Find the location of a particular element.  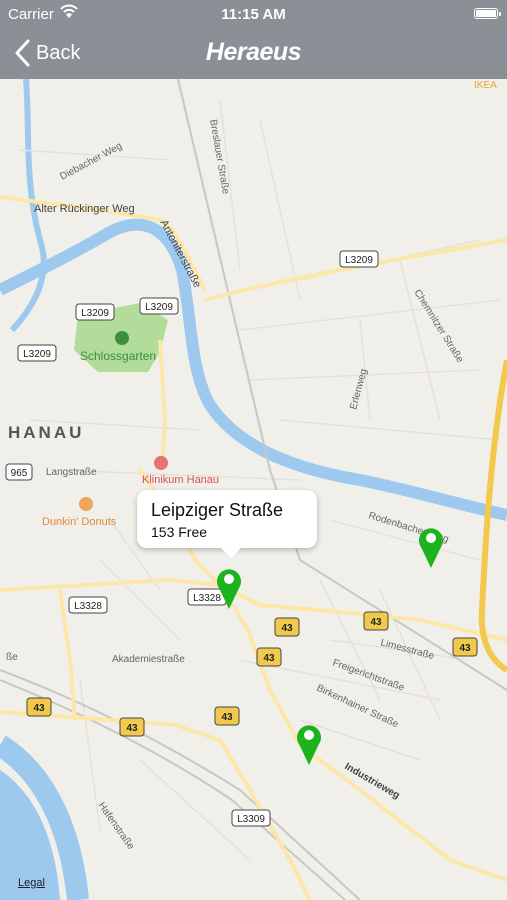

road-shield: 965 is located at coordinates (19, 472).